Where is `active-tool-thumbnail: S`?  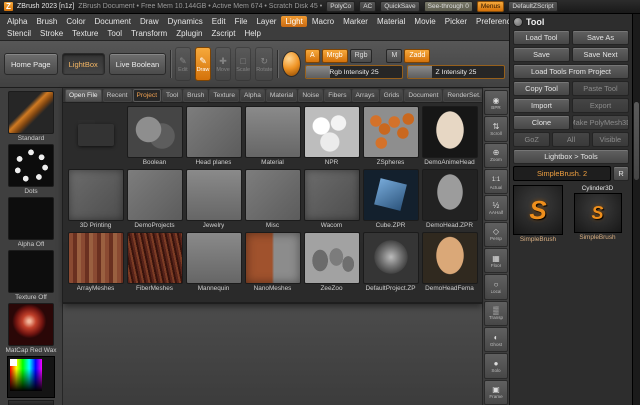
active-tool-thumbnail: S is located at coordinates (538, 210).